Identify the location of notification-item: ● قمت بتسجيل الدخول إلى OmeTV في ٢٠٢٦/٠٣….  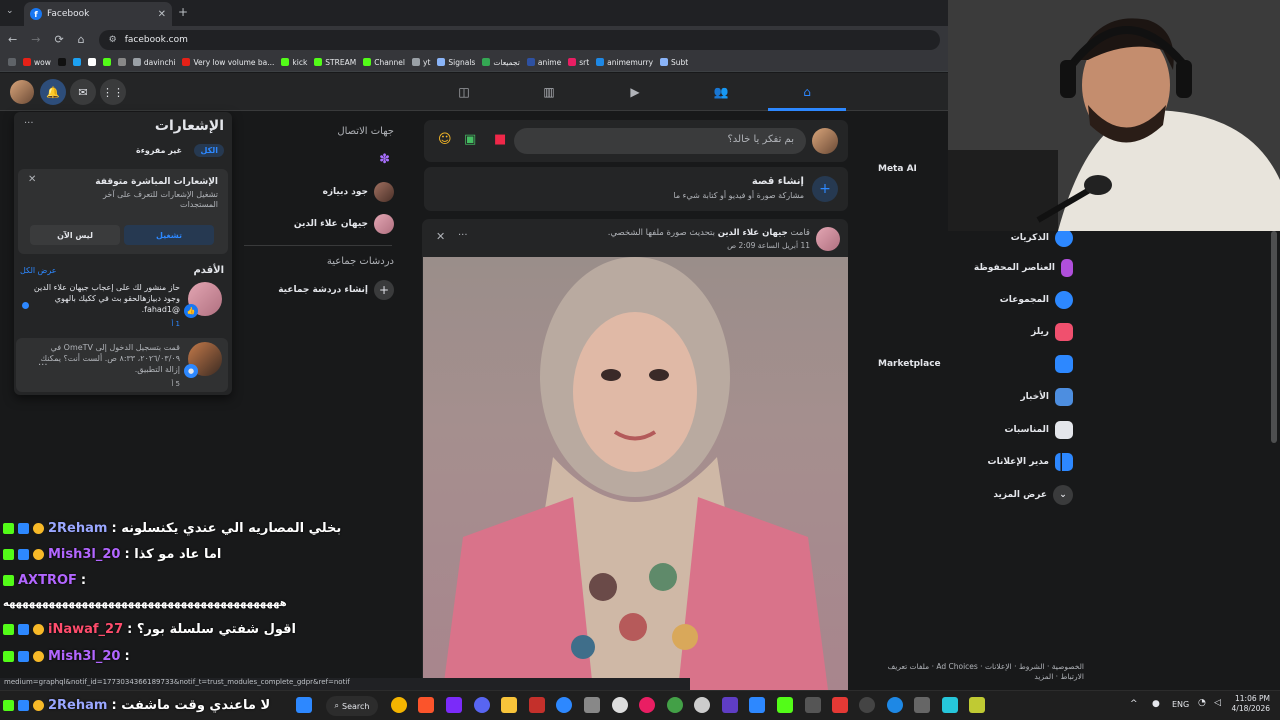
(122, 365).